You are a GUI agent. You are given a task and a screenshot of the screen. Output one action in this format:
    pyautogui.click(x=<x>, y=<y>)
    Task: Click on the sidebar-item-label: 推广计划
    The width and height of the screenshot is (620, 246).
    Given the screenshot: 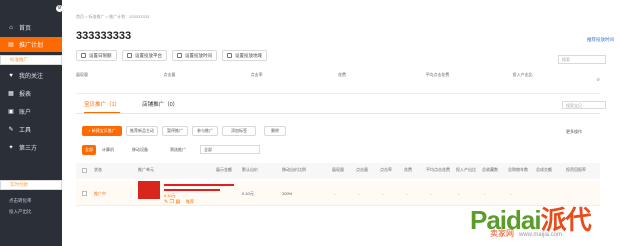 What is the action you would take?
    pyautogui.click(x=31, y=46)
    